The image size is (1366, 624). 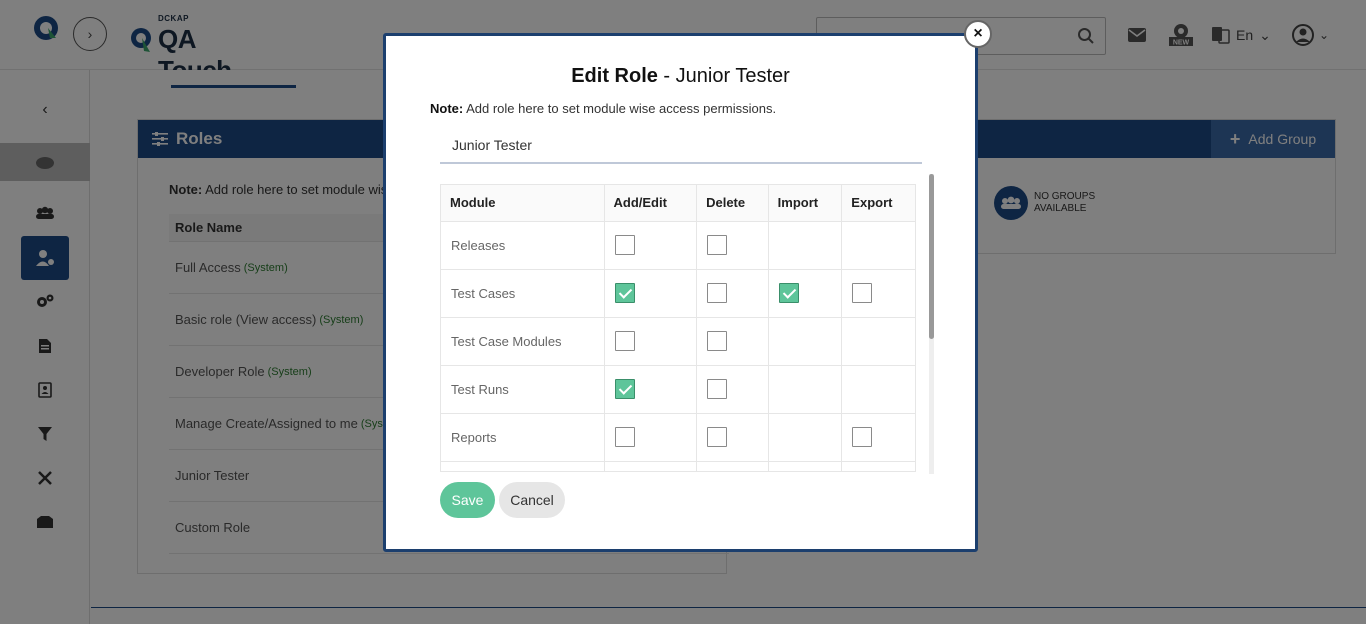 What do you see at coordinates (732, 203) in the screenshot?
I see `column-header-delete: Delete` at bounding box center [732, 203].